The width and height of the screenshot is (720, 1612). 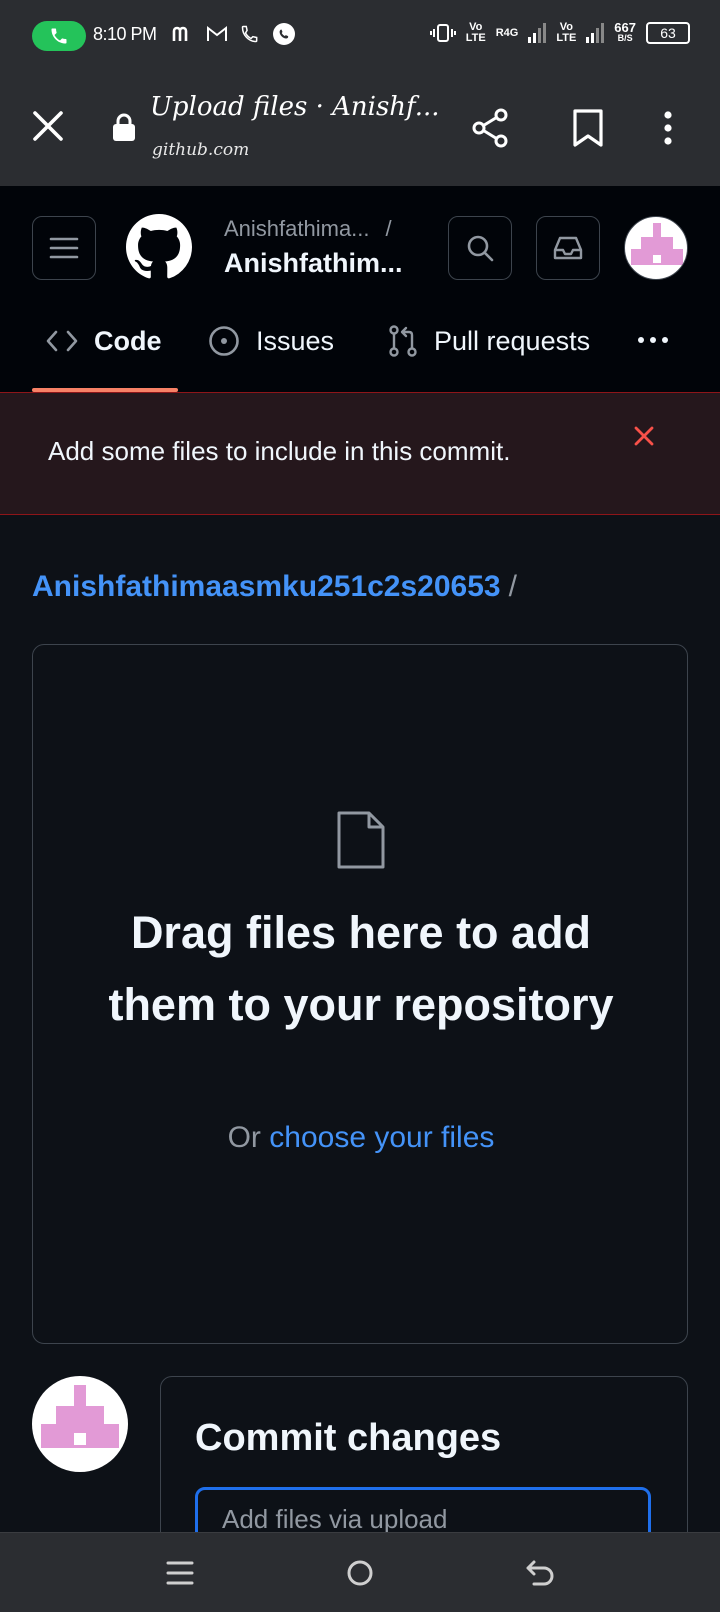 I want to click on inbox-button, so click(x=568, y=248).